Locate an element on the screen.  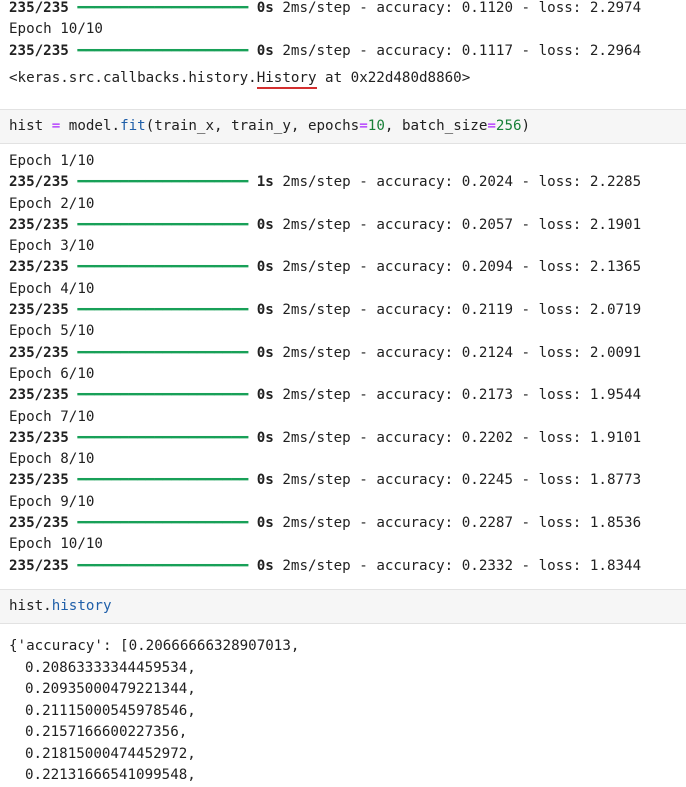
accuracy-value: accuracy: 0.2287 is located at coordinates (445, 523).